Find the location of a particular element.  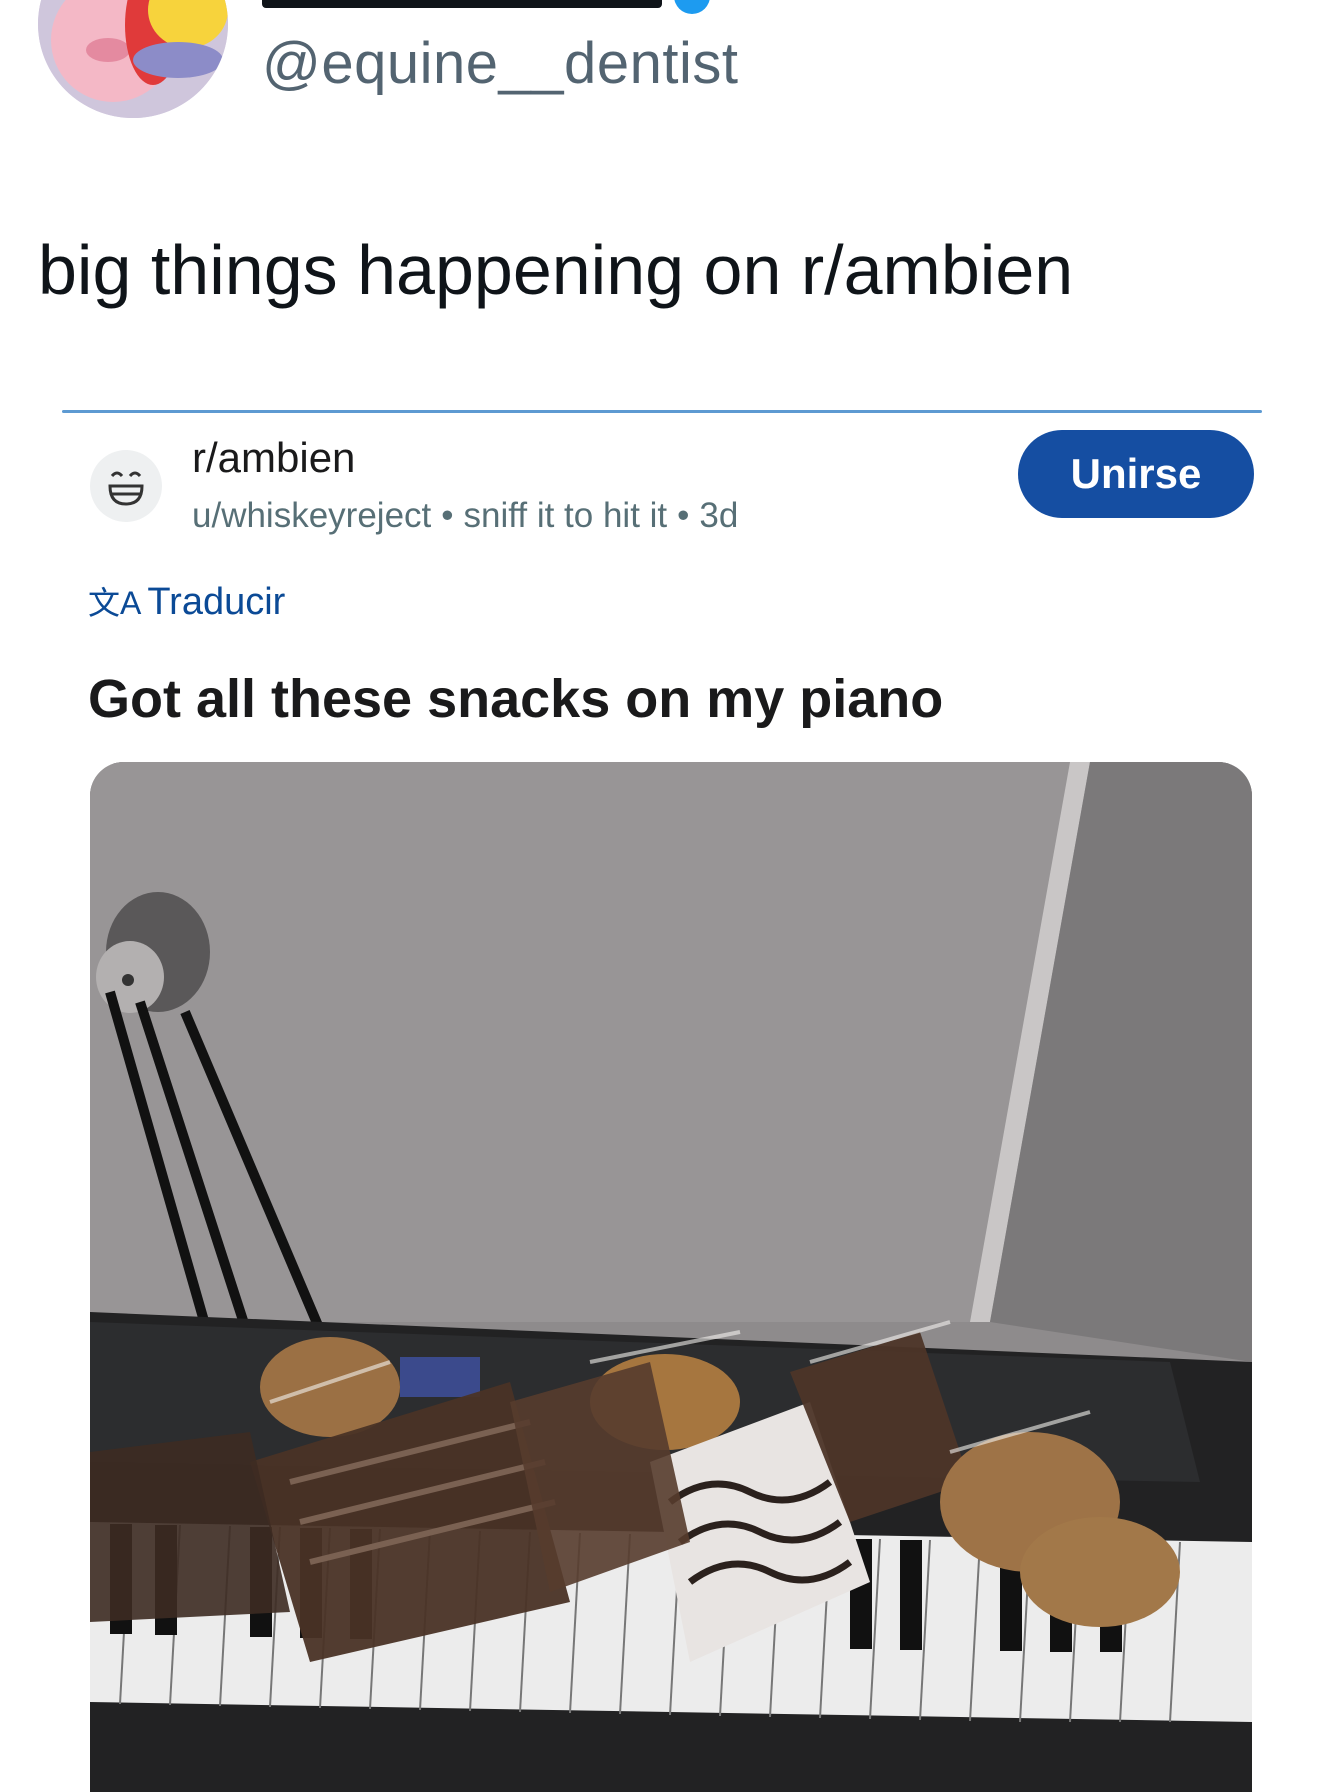

post-author: u/whiskeyreject is located at coordinates (311, 515).